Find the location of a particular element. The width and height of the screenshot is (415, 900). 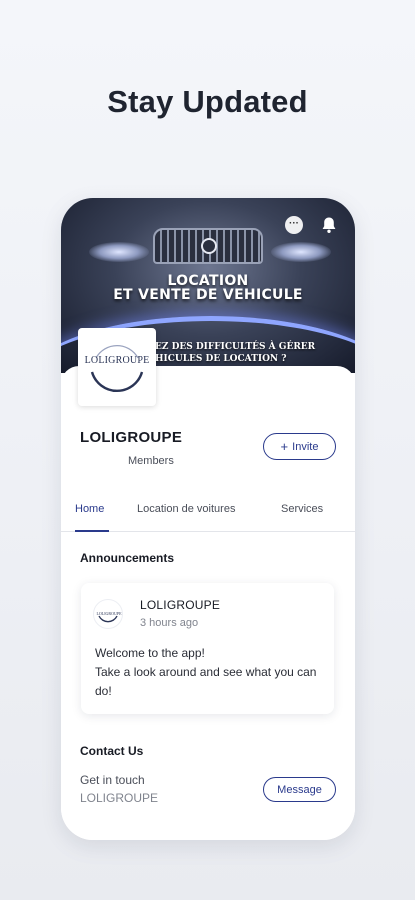

announcements-title: Announcements is located at coordinates (127, 558).